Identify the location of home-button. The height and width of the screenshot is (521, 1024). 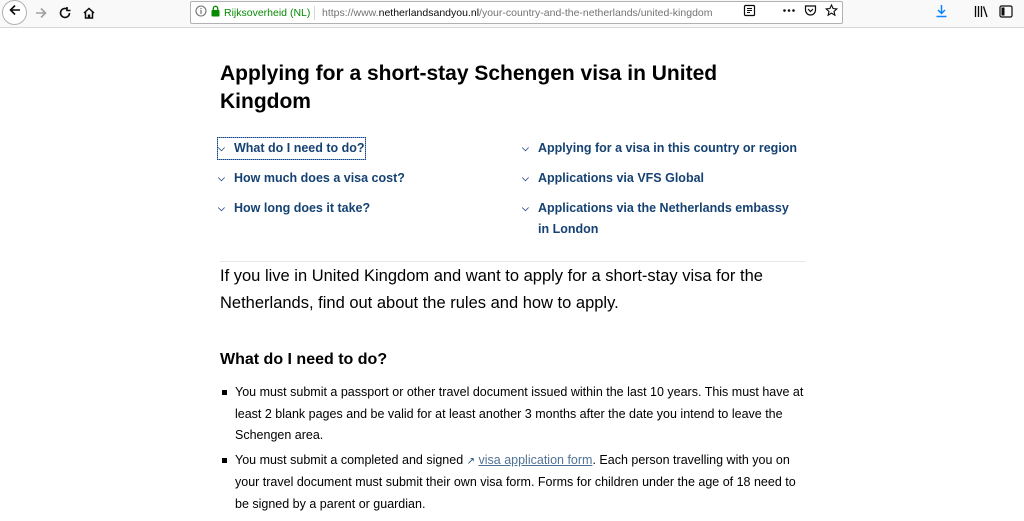
(89, 13).